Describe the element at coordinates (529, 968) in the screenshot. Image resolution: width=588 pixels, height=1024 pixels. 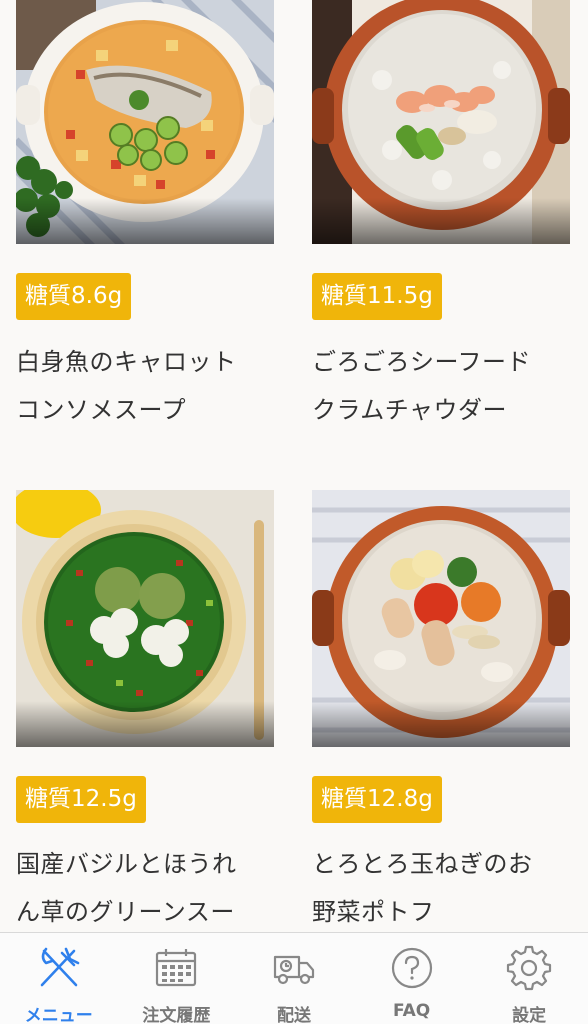
I see `gear-icon` at that location.